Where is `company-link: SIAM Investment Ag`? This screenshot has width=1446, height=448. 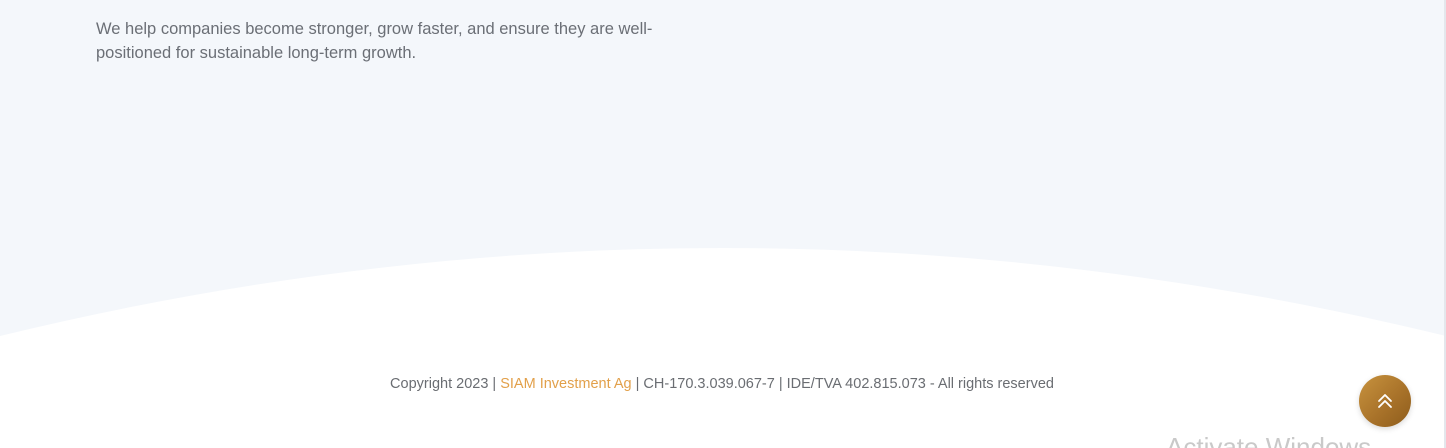
company-link: SIAM Investment Ag is located at coordinates (565, 384).